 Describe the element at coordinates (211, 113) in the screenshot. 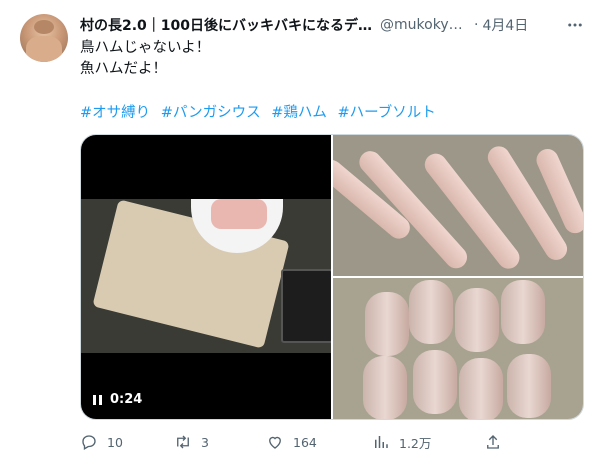

I see `hashtag-link: #パンガシウス` at that location.